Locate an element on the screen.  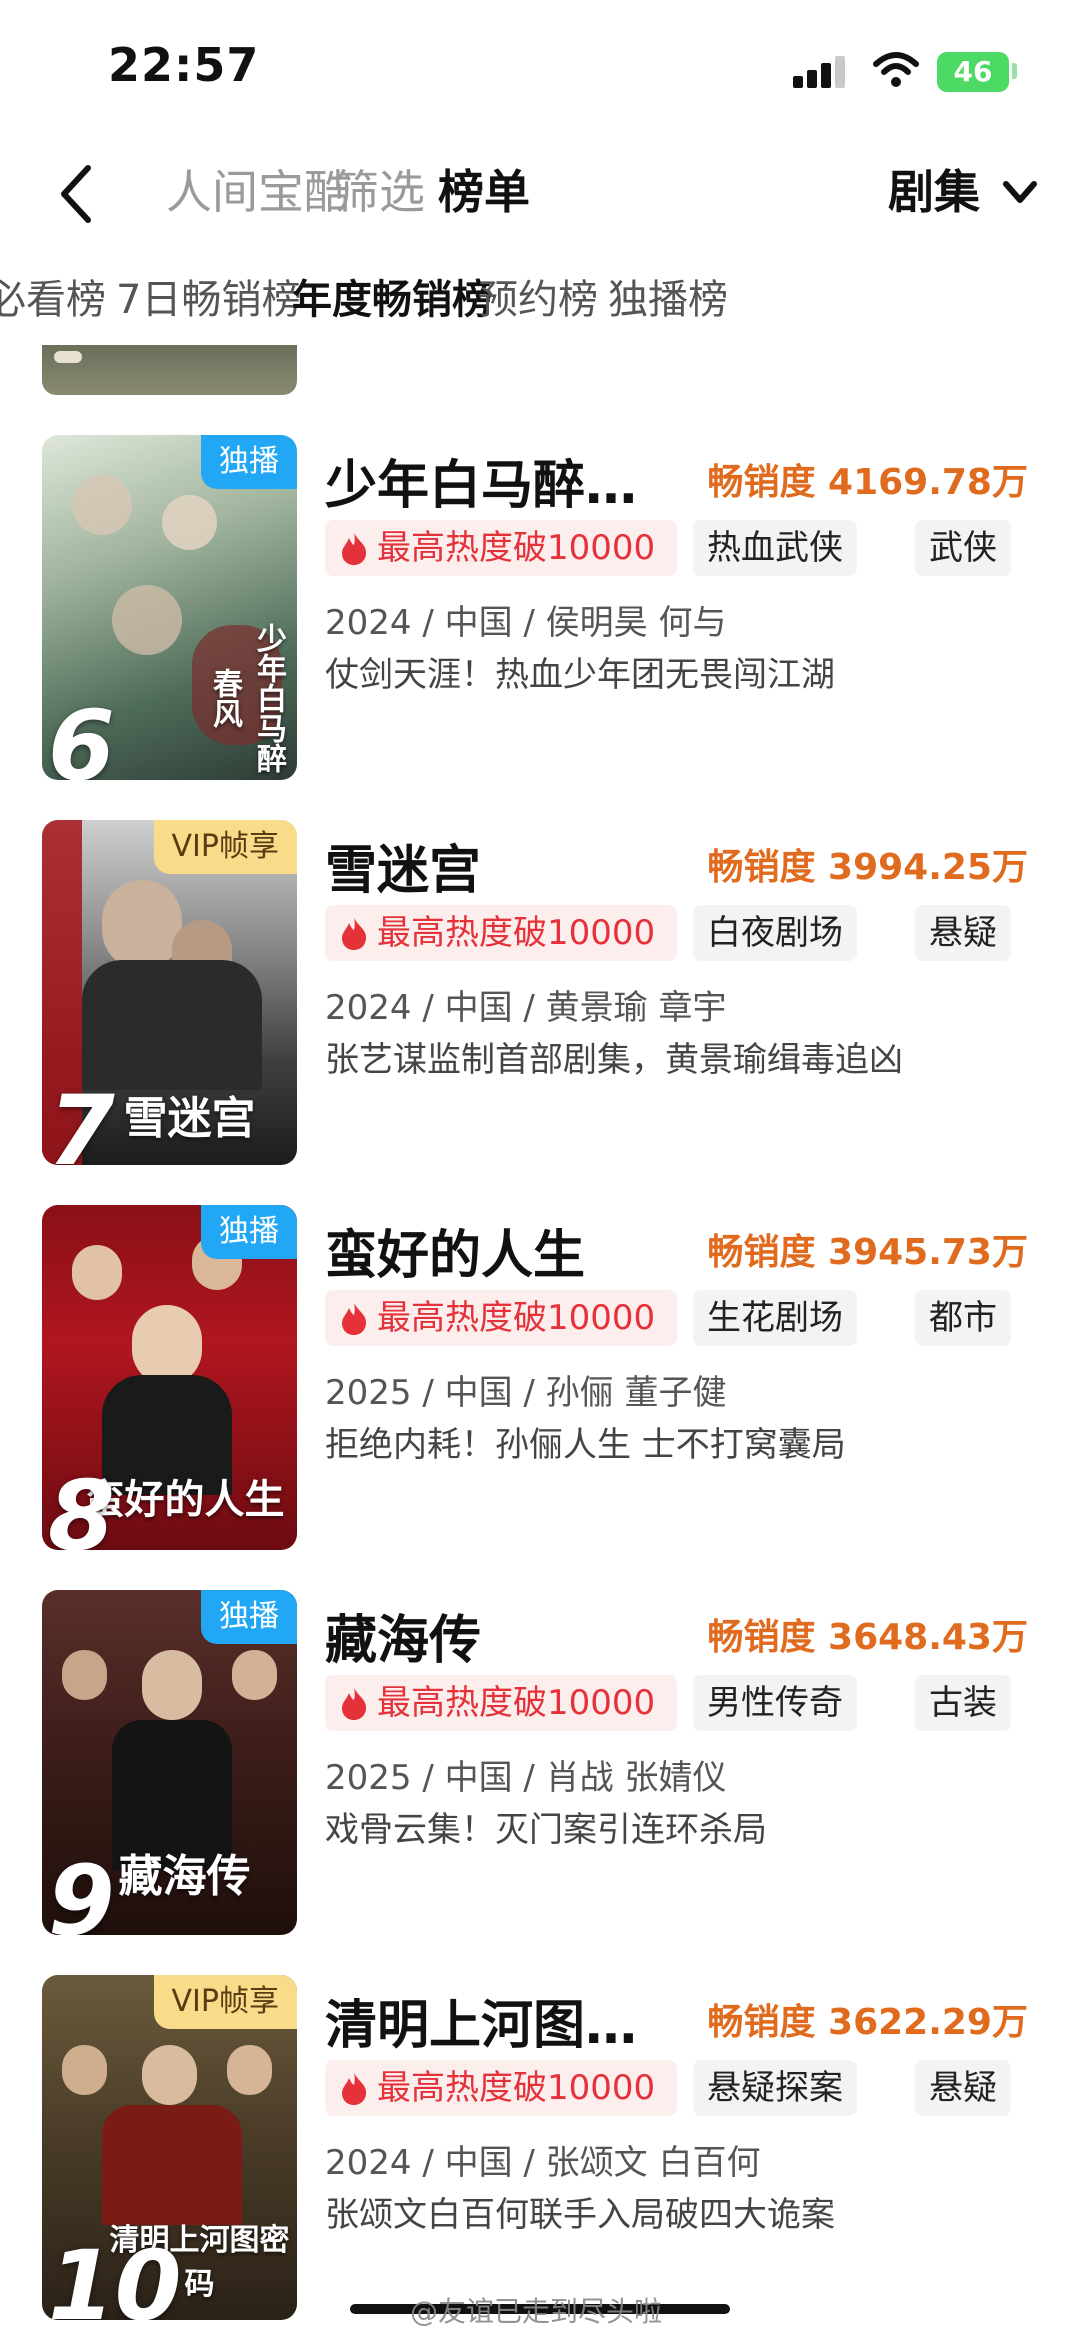
battery-level: 46 is located at coordinates (973, 71).